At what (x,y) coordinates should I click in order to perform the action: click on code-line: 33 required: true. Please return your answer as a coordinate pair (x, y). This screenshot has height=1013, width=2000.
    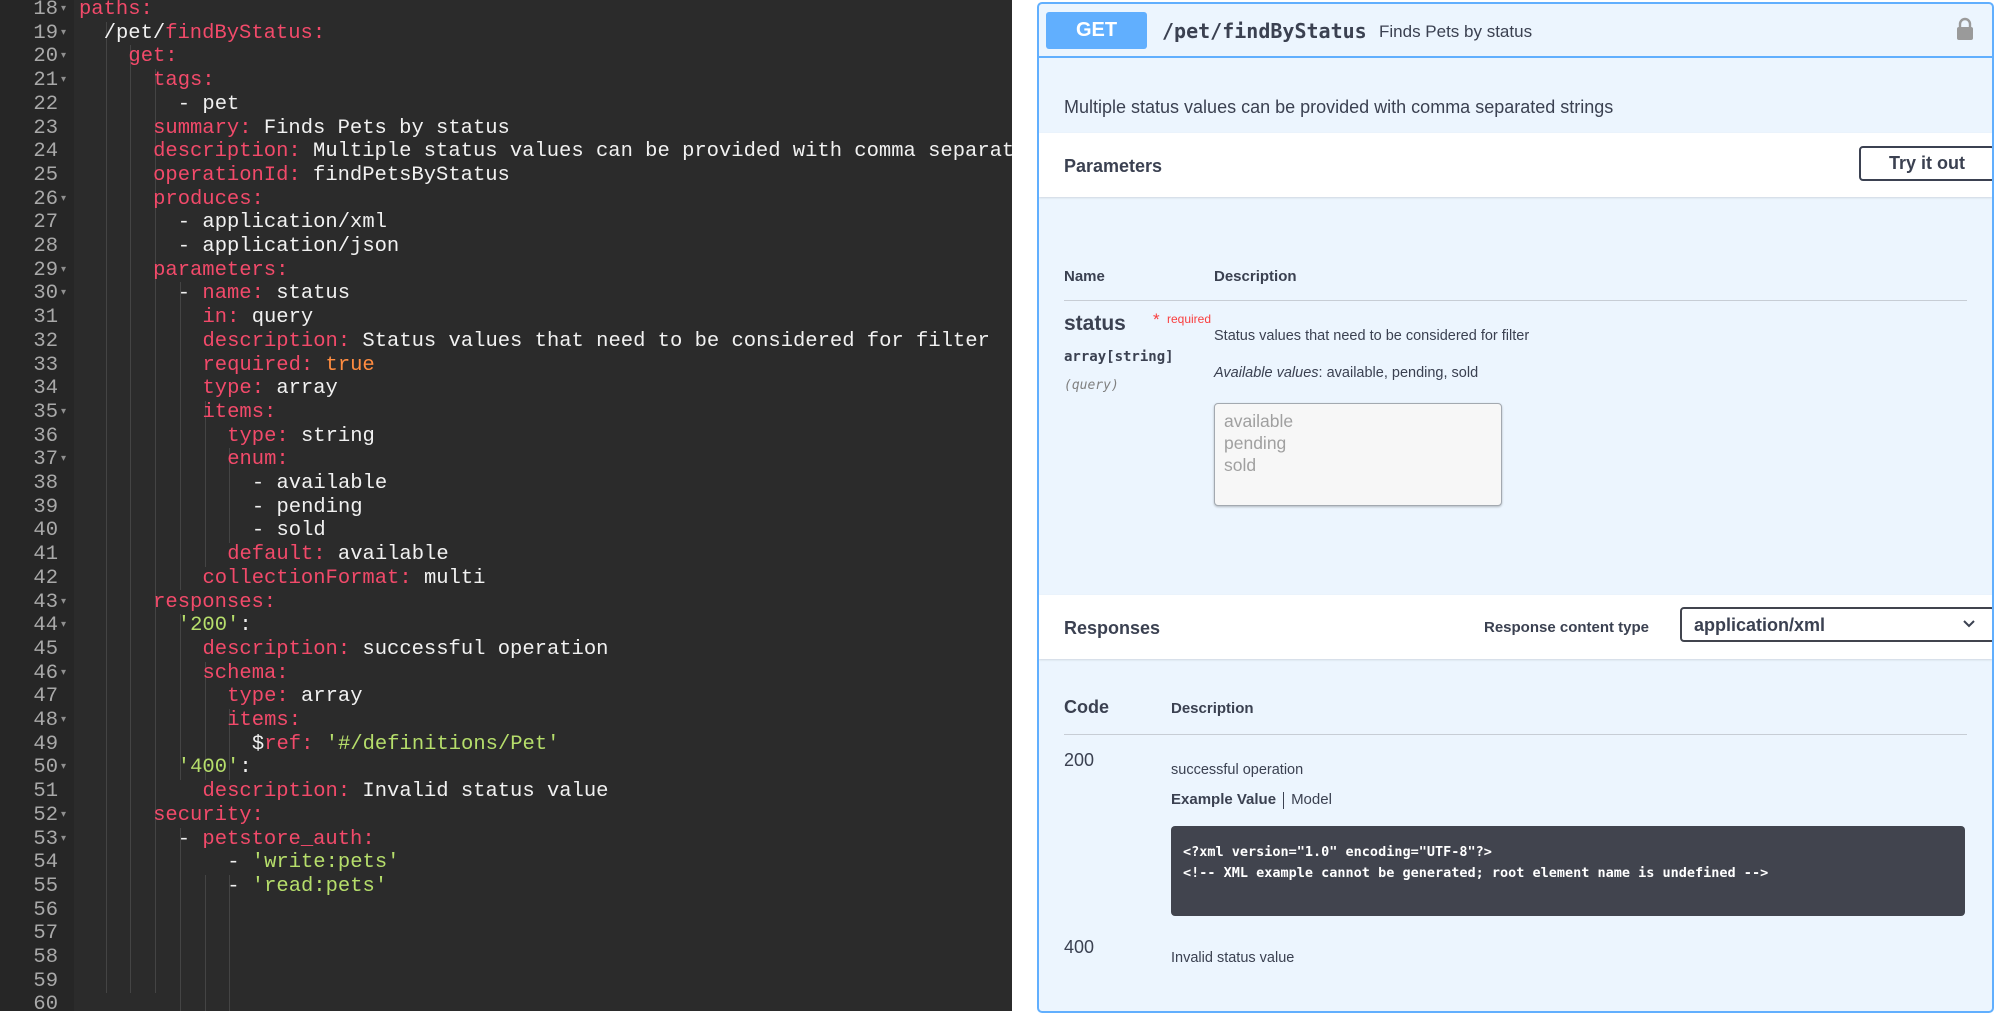
    Looking at the image, I should click on (506, 366).